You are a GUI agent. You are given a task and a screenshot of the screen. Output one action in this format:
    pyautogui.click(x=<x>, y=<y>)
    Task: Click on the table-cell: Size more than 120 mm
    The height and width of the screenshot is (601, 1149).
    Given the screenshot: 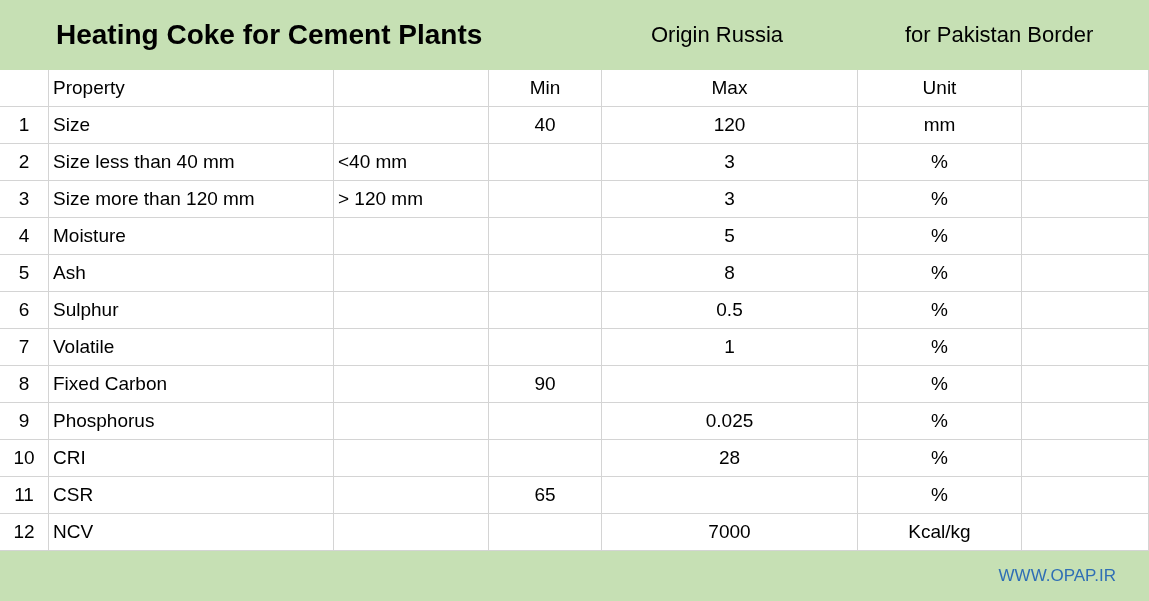 What is the action you would take?
    pyautogui.click(x=191, y=199)
    